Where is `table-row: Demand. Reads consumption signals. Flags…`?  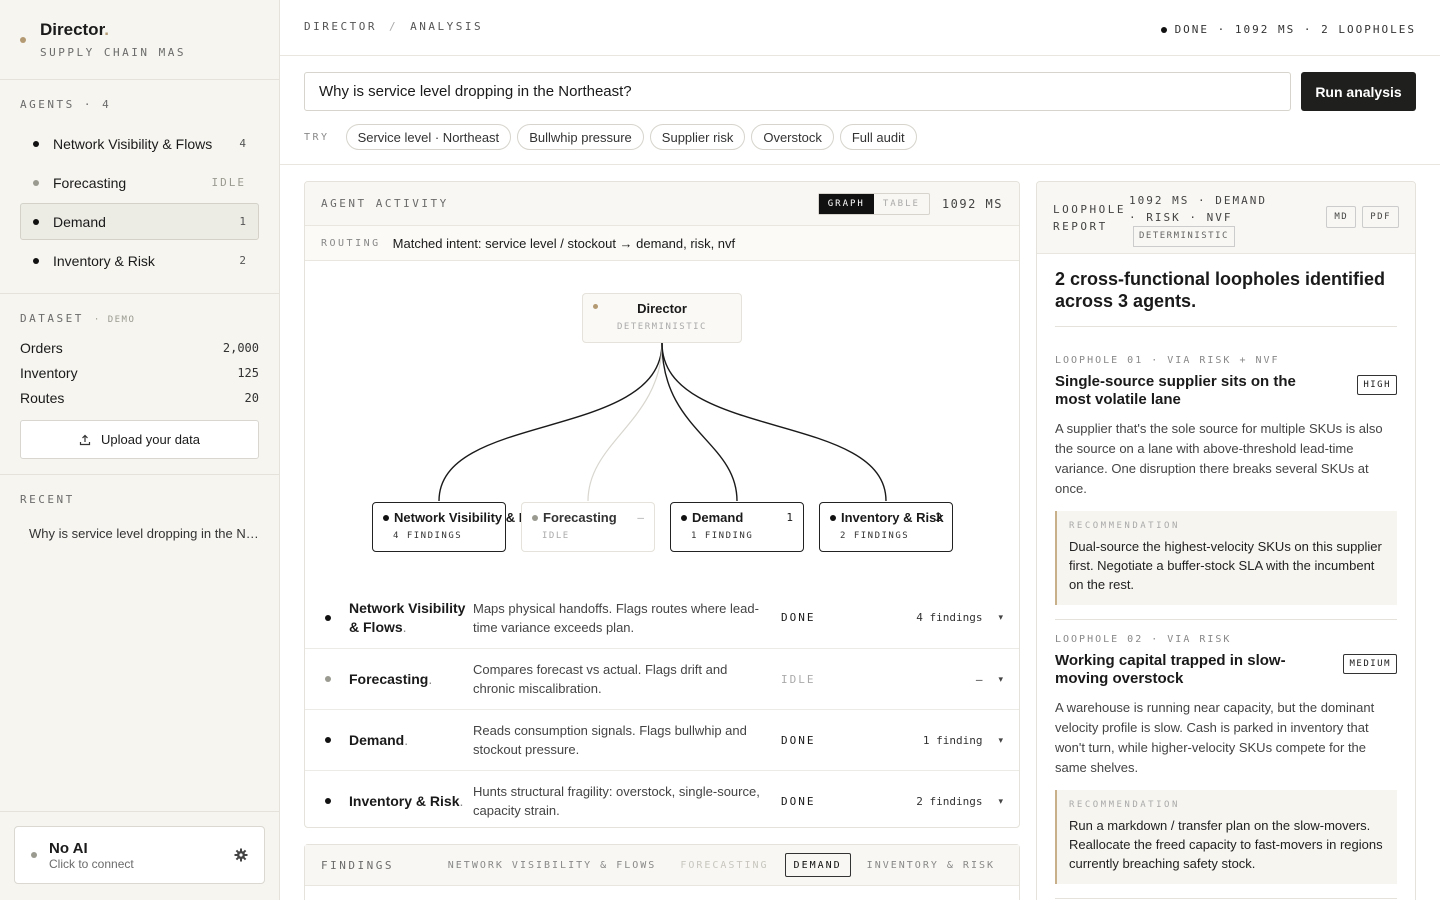
table-row: Demand. Reads consumption signals. Flags… is located at coordinates (662, 739).